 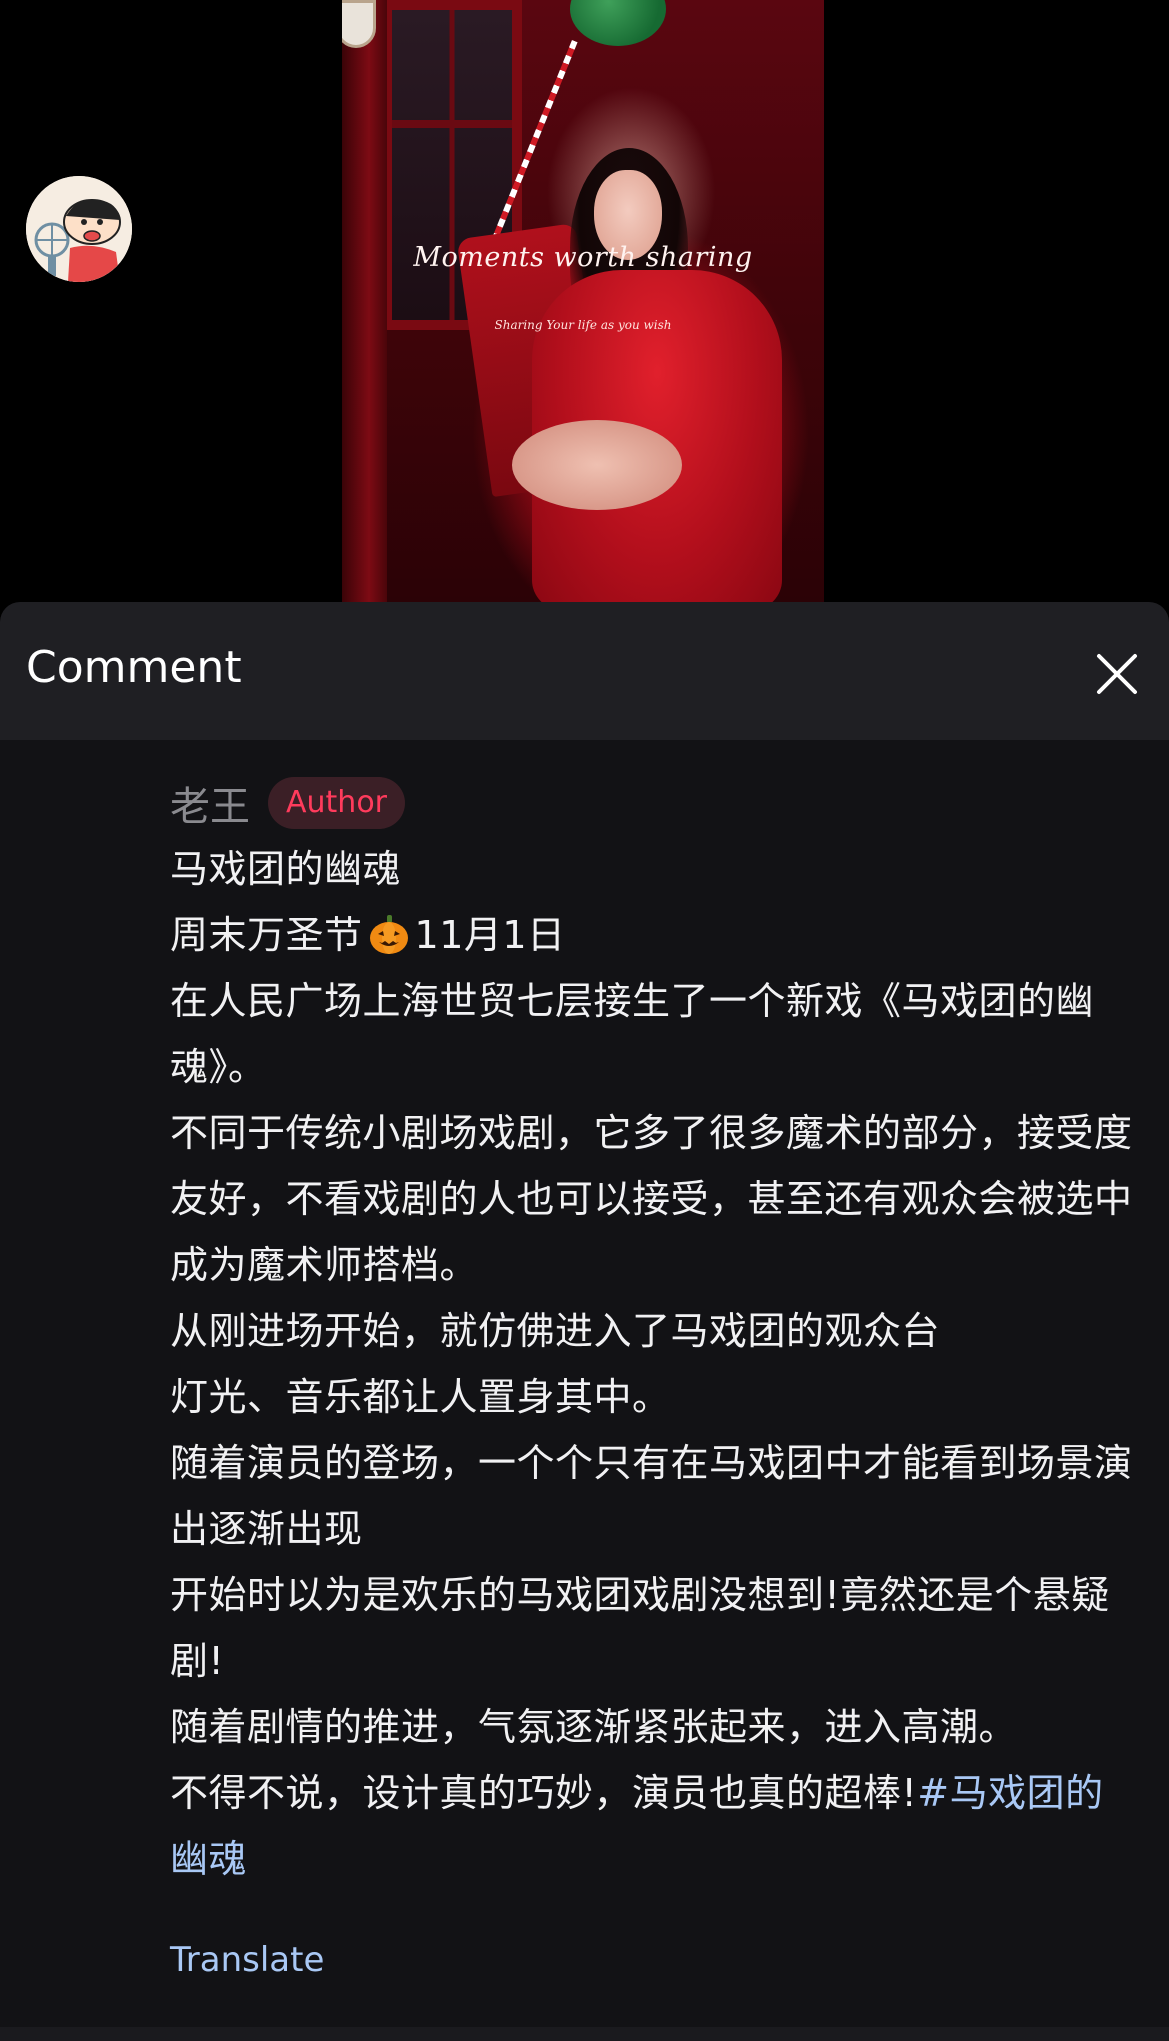 What do you see at coordinates (490, 935) in the screenshot?
I see `comment-line-part: 11月1日` at bounding box center [490, 935].